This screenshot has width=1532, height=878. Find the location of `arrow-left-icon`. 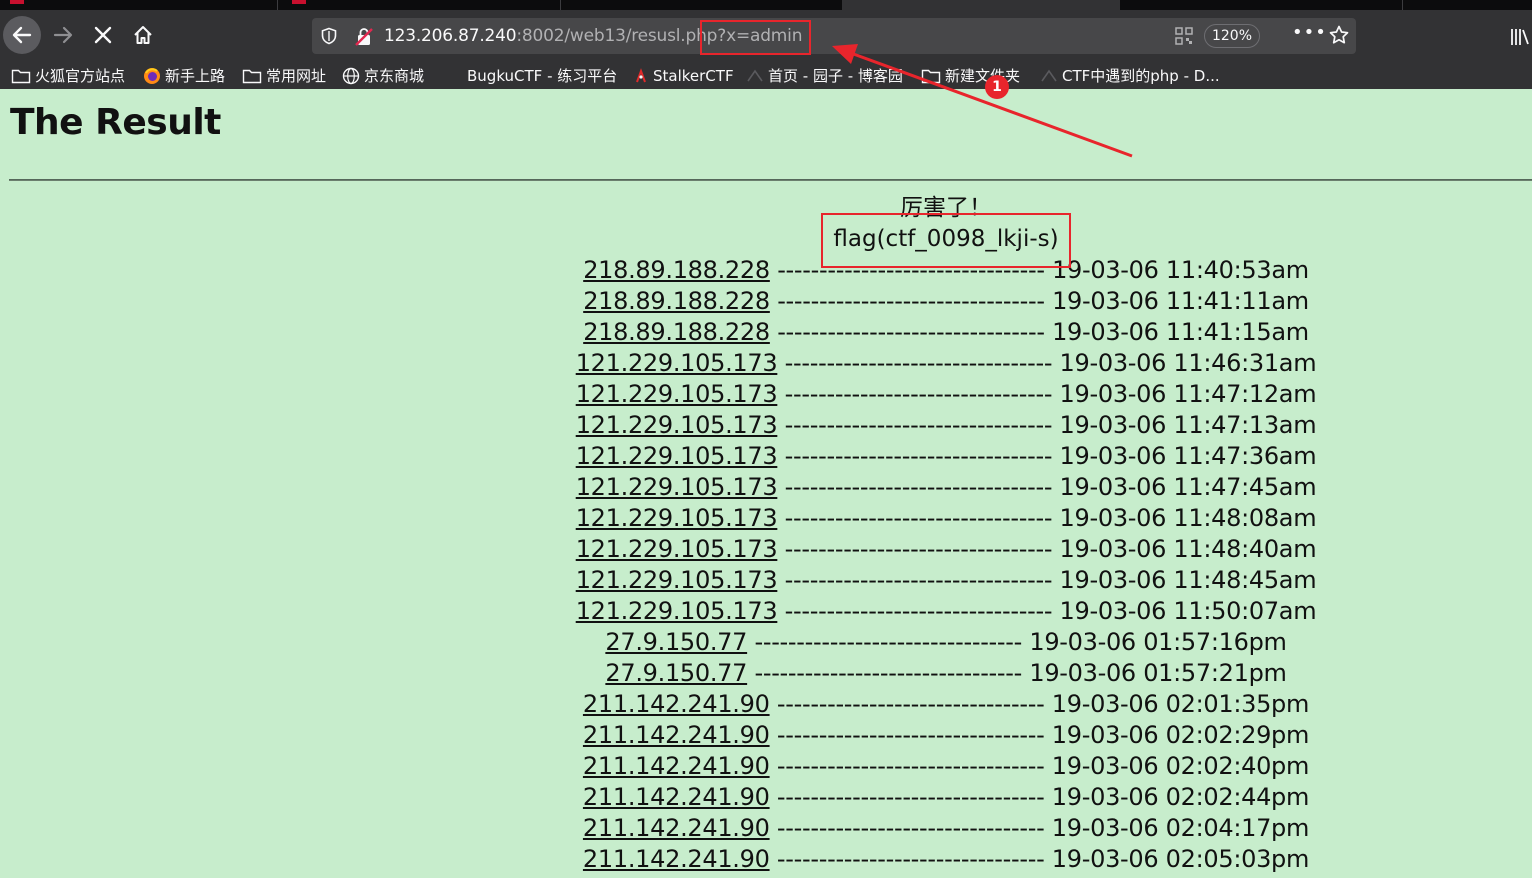

arrow-left-icon is located at coordinates (22, 35).